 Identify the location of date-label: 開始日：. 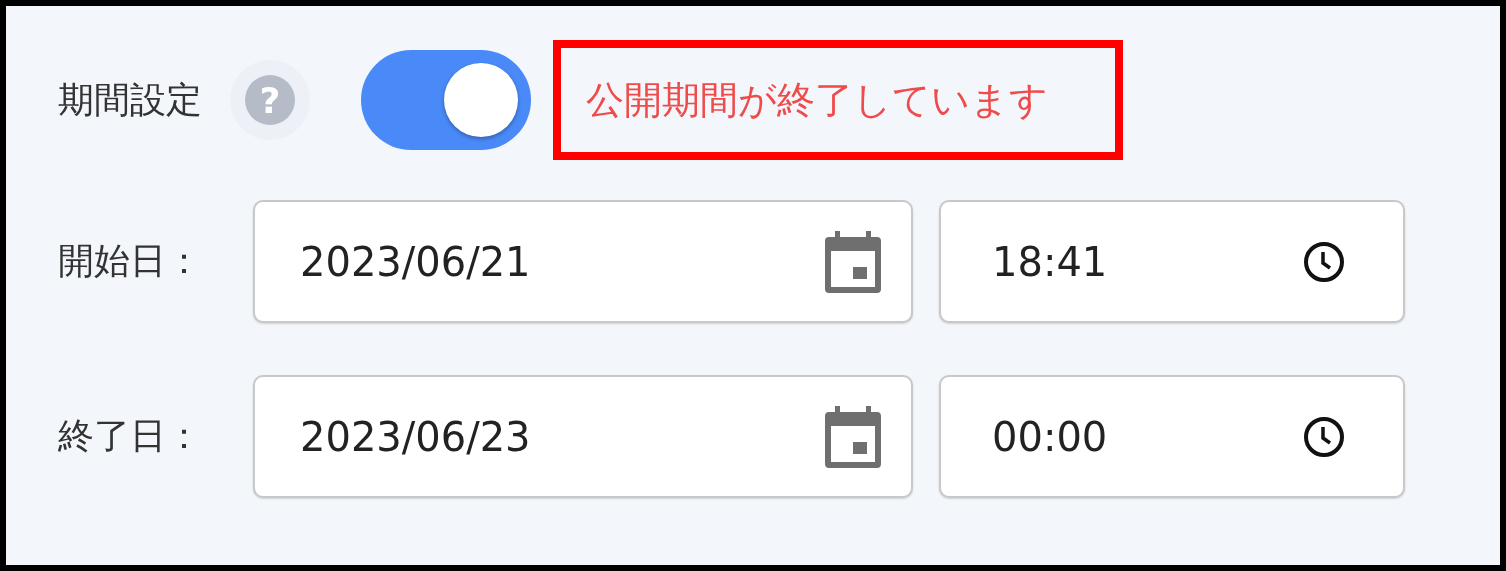
(130, 261).